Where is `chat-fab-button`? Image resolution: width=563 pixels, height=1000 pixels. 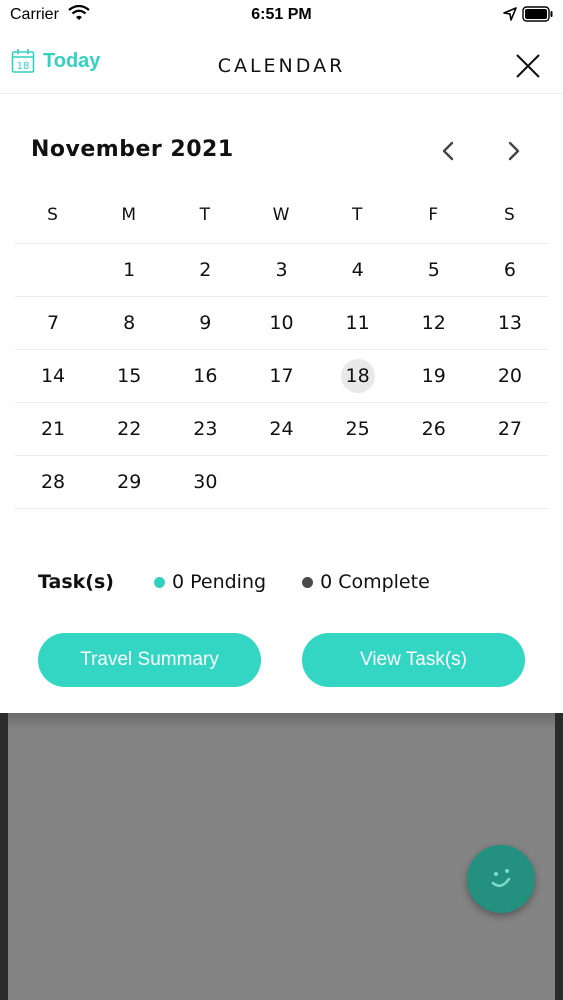 chat-fab-button is located at coordinates (501, 879).